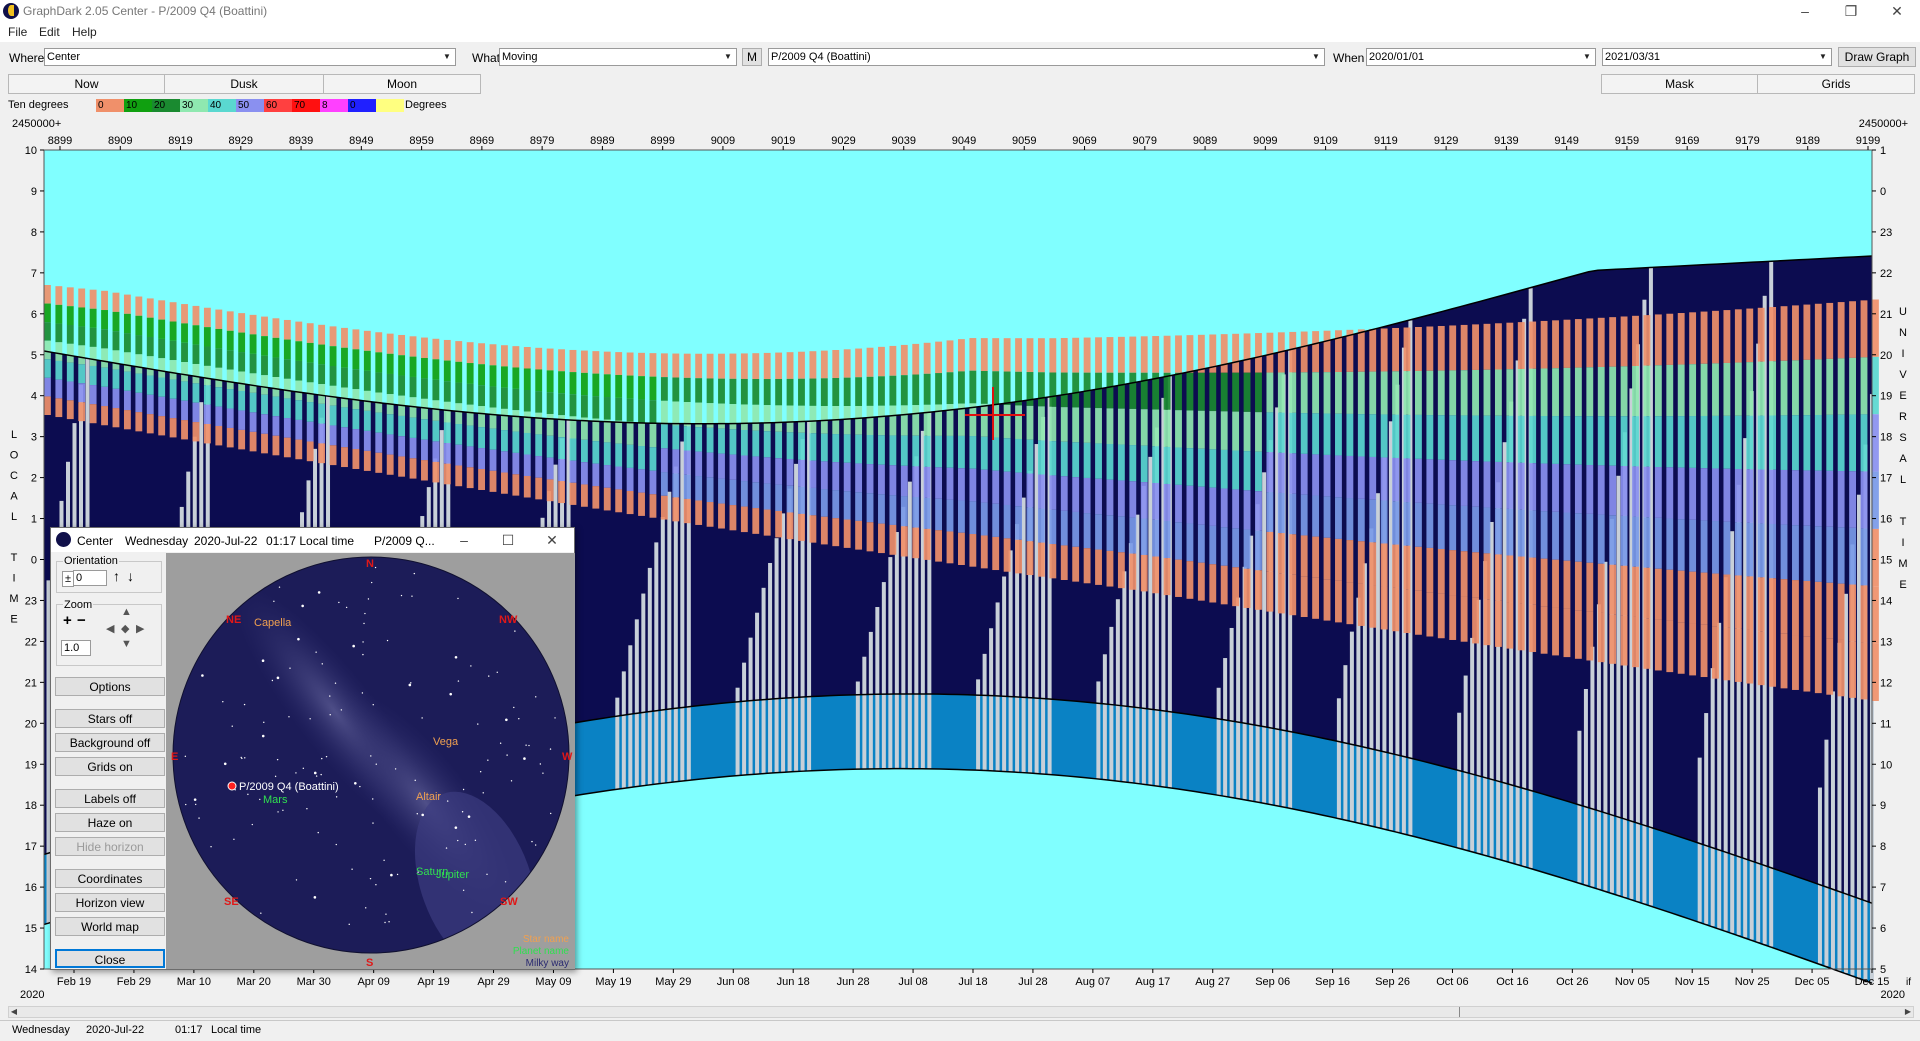  What do you see at coordinates (244, 84) in the screenshot?
I see `tab-dusk: Dusk` at bounding box center [244, 84].